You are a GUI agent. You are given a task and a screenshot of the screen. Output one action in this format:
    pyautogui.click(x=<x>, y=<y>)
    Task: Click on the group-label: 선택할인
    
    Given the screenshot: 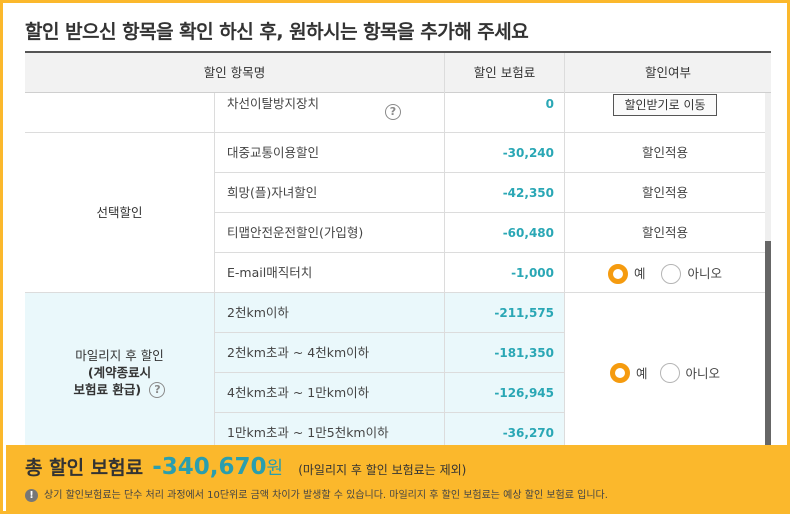 What is the action you would take?
    pyautogui.click(x=119, y=212)
    